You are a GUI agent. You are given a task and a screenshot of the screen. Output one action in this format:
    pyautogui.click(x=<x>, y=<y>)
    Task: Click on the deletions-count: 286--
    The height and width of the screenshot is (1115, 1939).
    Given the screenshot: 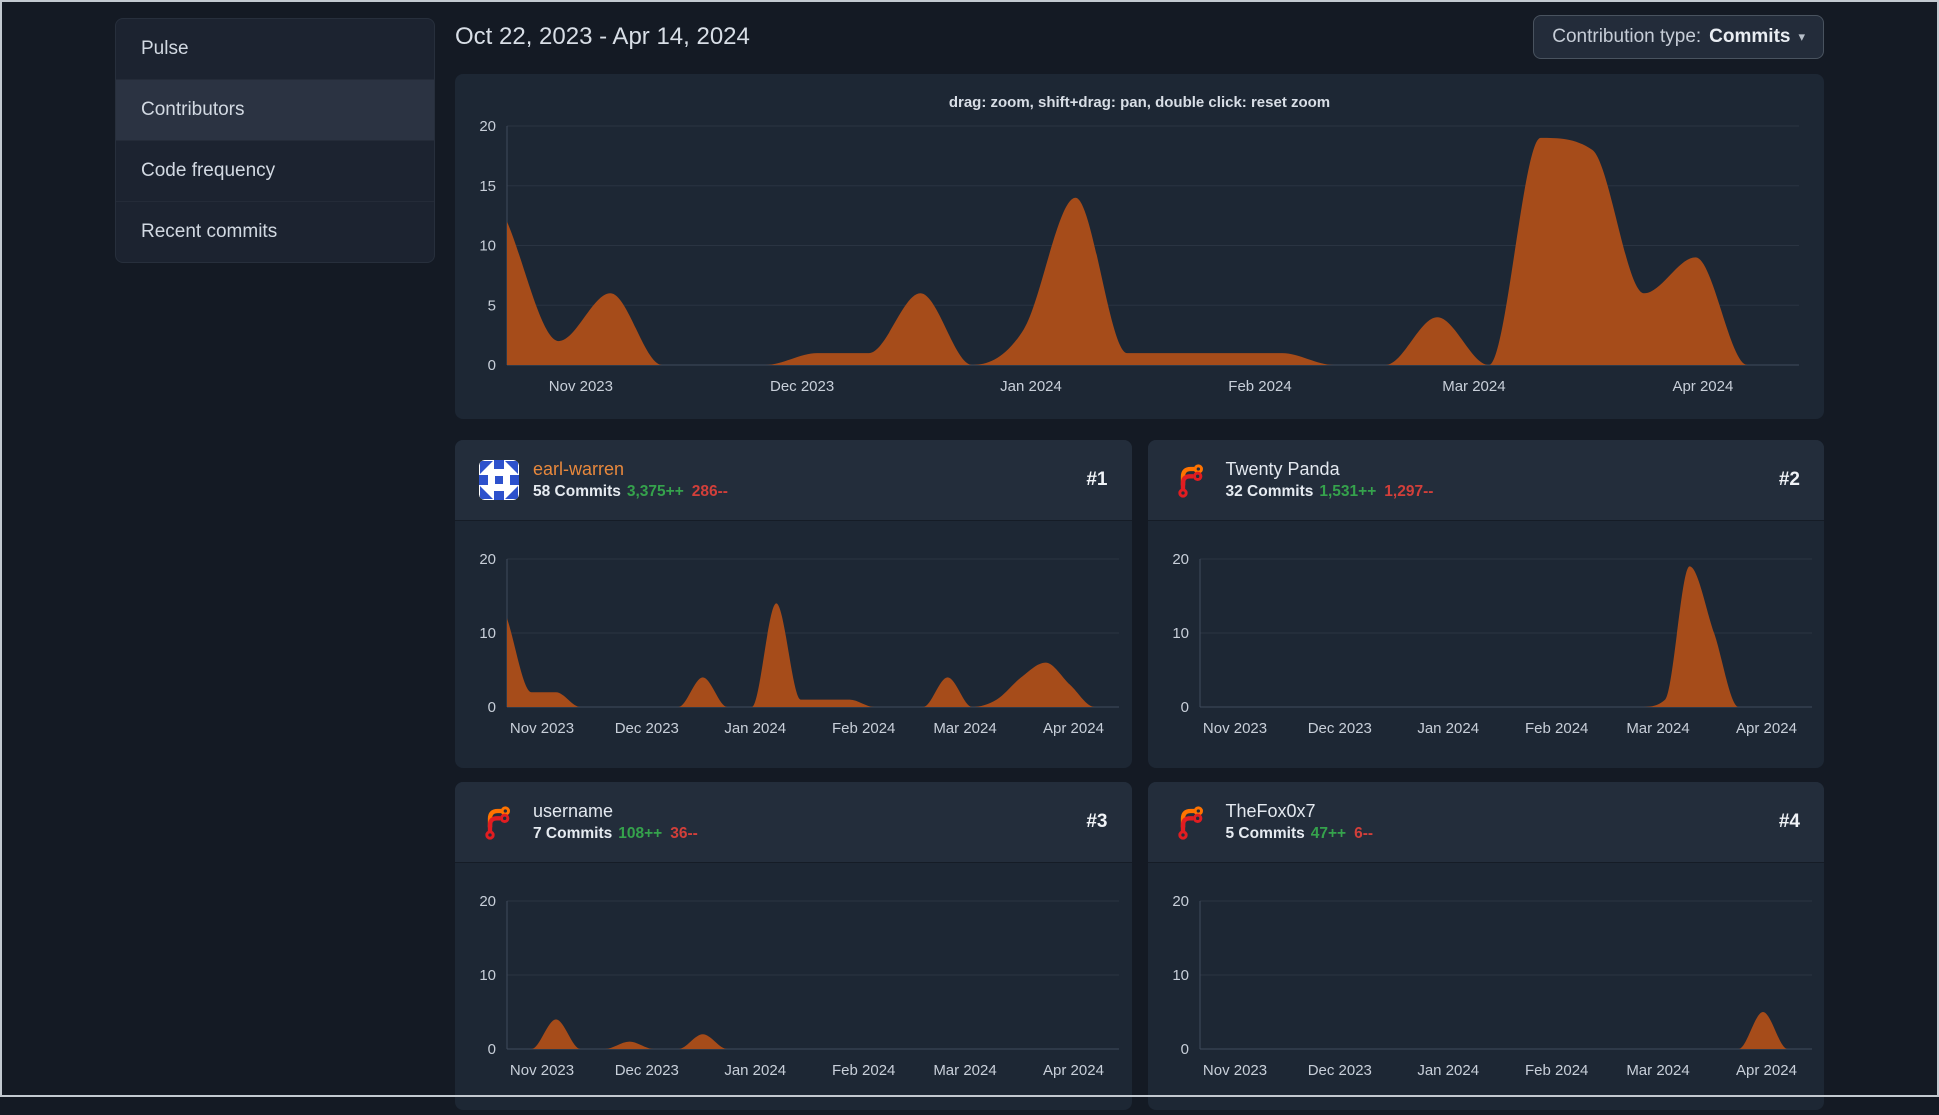 What is the action you would take?
    pyautogui.click(x=709, y=492)
    